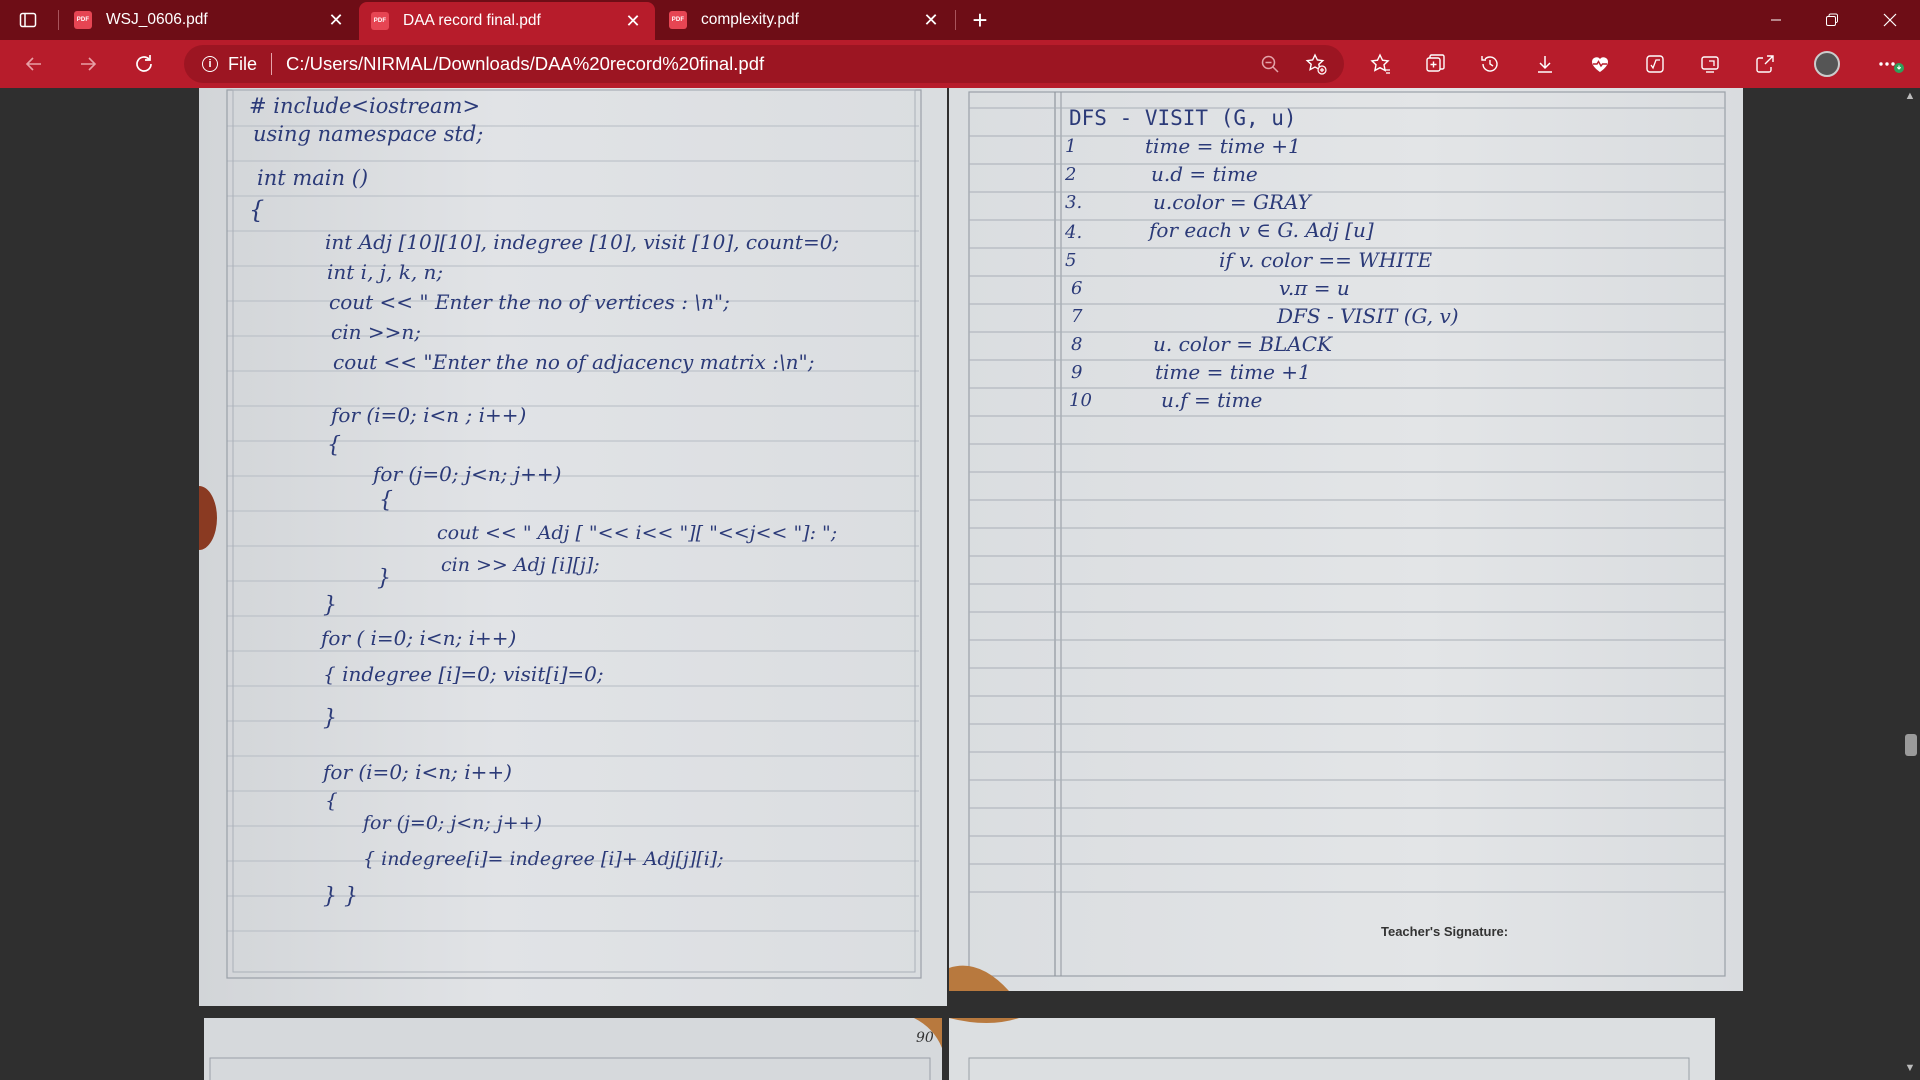 The image size is (1920, 1080). What do you see at coordinates (1655, 64) in the screenshot?
I see `math-solver-button` at bounding box center [1655, 64].